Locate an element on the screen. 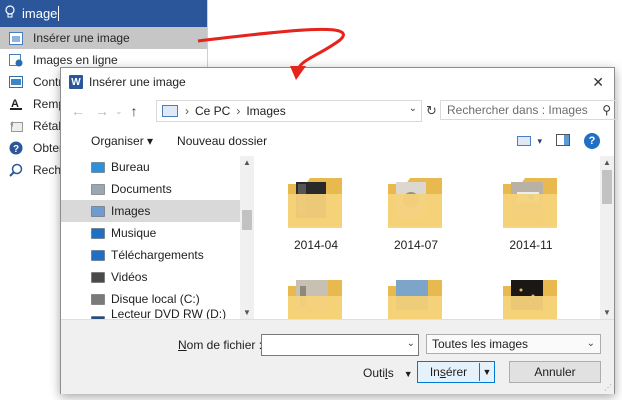 This screenshot has width=622, height=400. nav-item-label: Vidéos is located at coordinates (129, 277).